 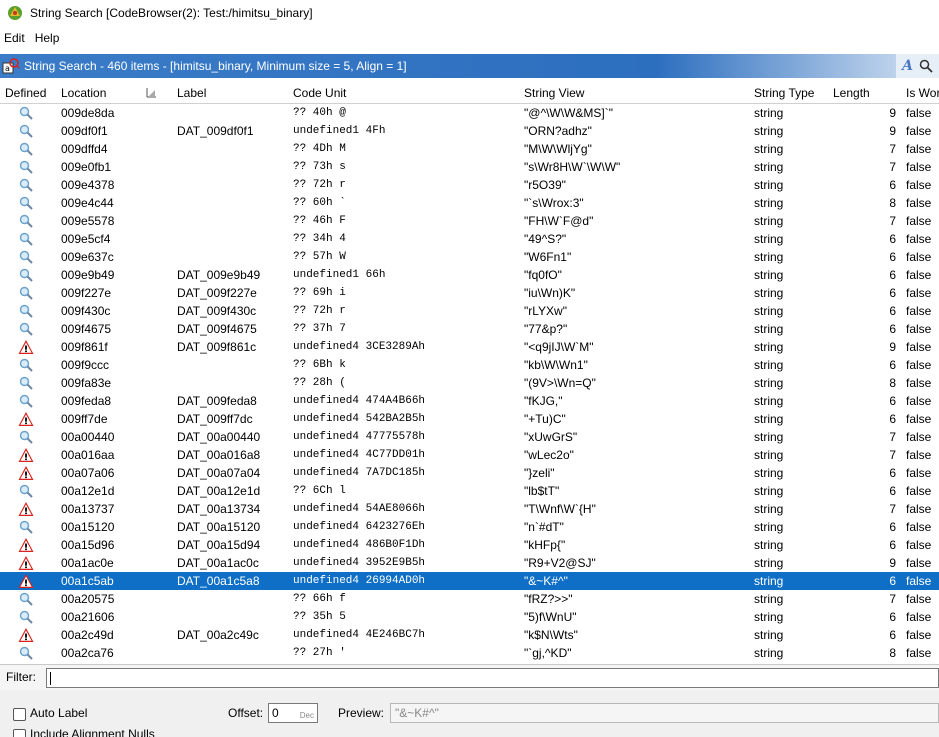 What do you see at coordinates (59, 713) in the screenshot?
I see `auto-label-label: Auto Label` at bounding box center [59, 713].